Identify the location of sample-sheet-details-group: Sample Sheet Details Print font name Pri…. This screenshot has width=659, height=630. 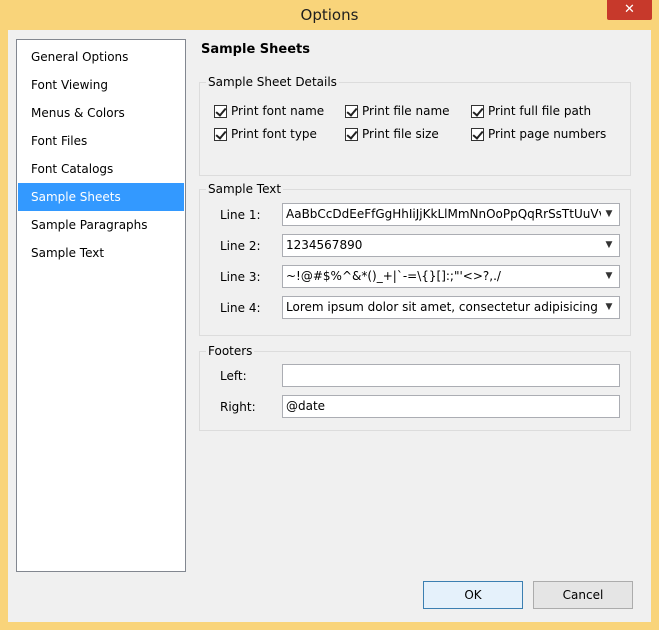
(415, 125).